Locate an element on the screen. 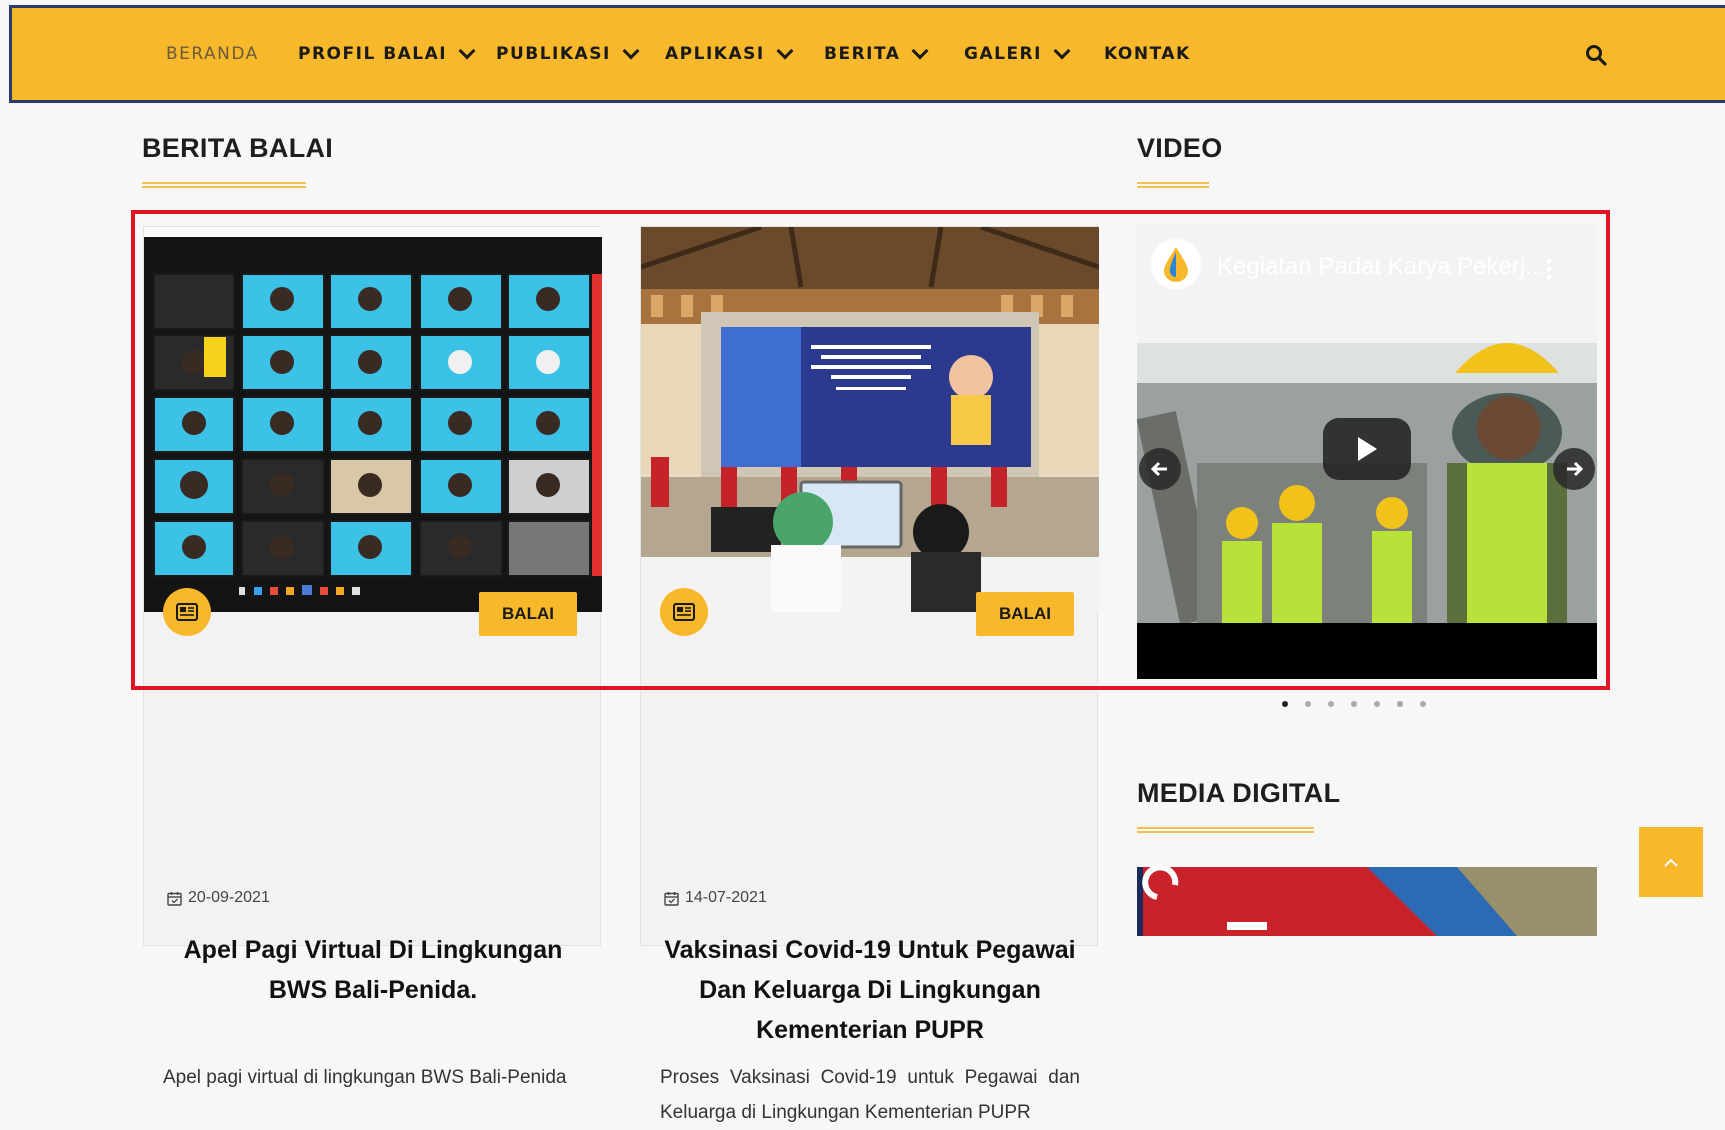 The image size is (1725, 1130). section-title-berita: BERITA BALAI is located at coordinates (238, 148).